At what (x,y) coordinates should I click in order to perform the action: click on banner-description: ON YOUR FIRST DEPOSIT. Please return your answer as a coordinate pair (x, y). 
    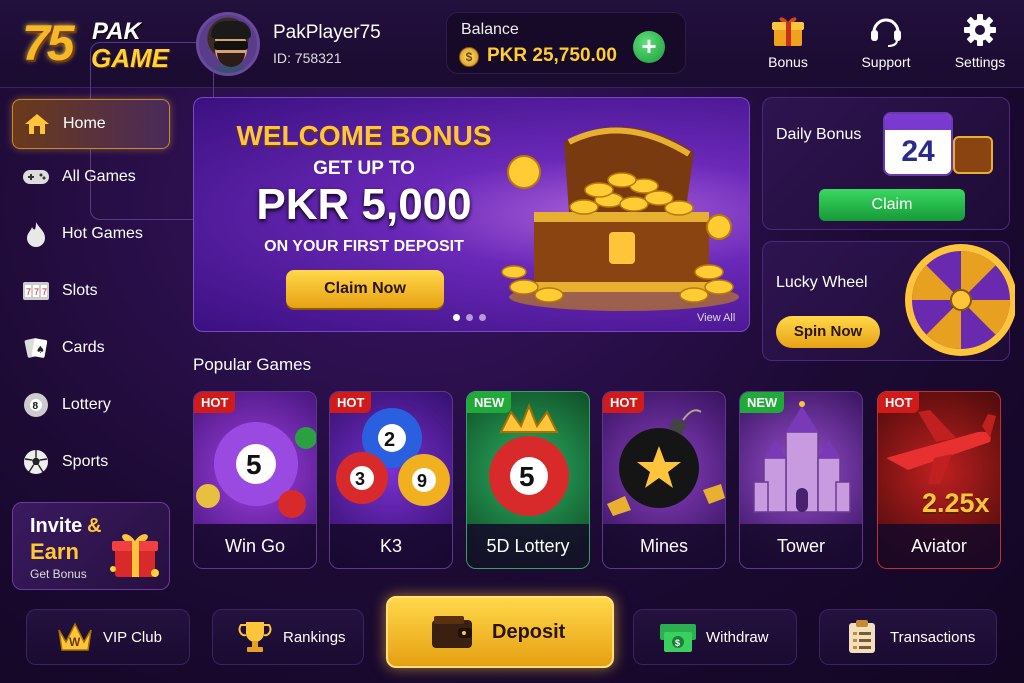
    Looking at the image, I should click on (364, 246).